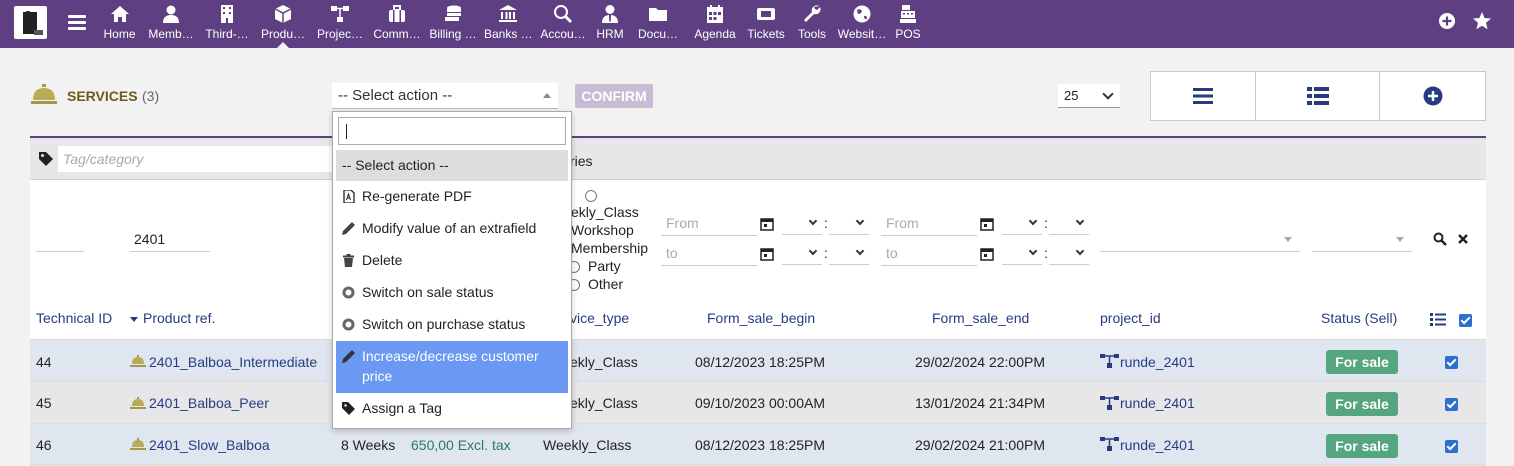 The image size is (1514, 466). What do you see at coordinates (60, 239) in the screenshot?
I see `technical-id-filter` at bounding box center [60, 239].